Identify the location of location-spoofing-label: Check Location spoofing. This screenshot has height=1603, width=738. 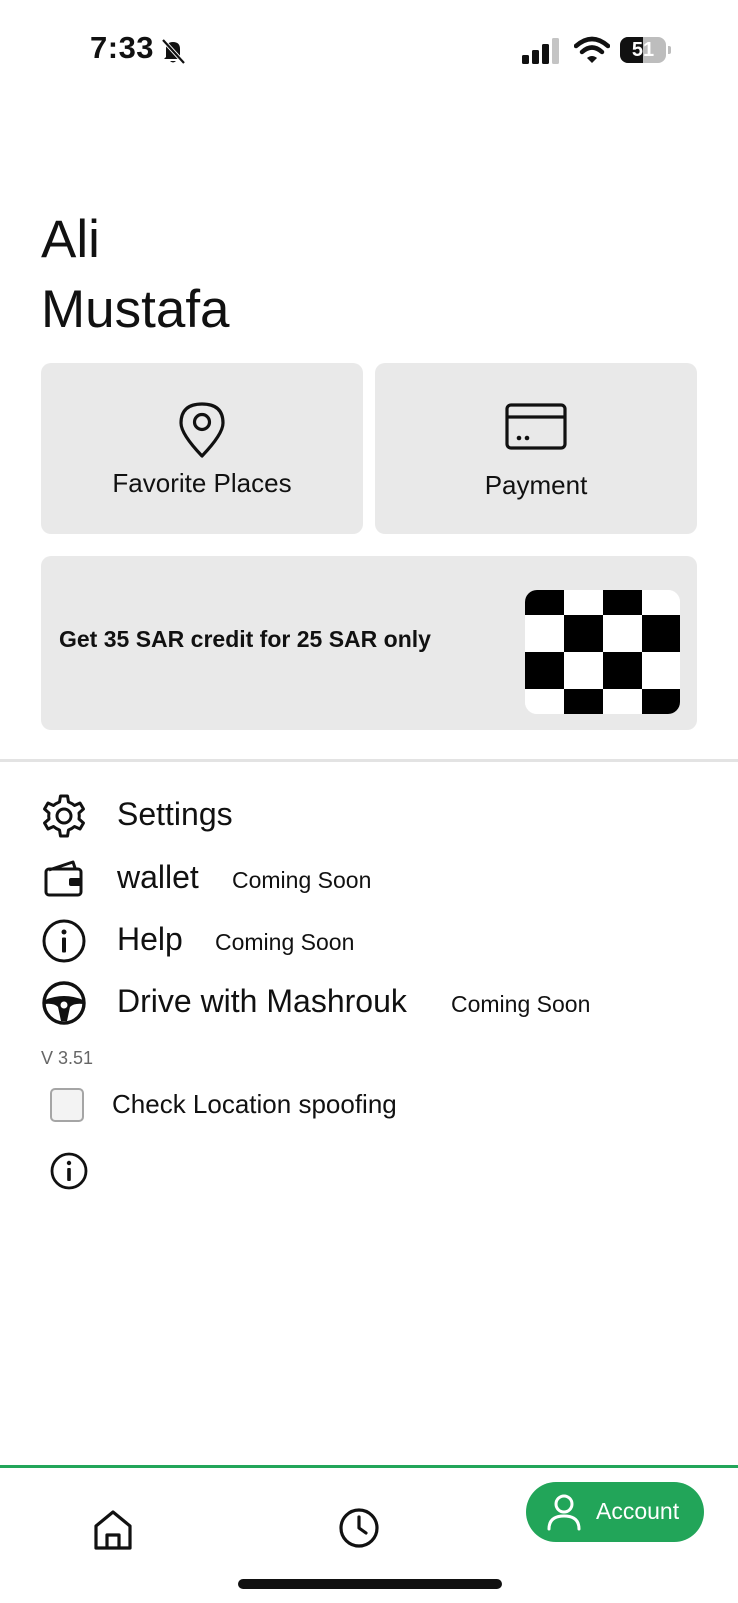
(254, 1104).